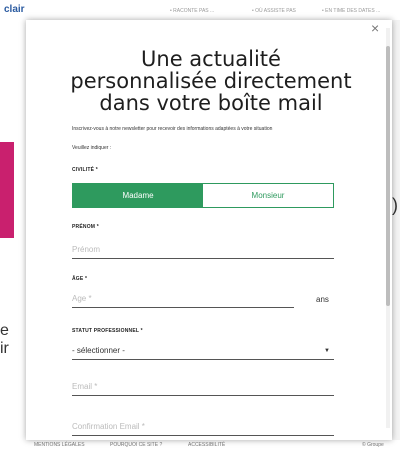  I want to click on chevron-down-icon: ▼, so click(327, 351).